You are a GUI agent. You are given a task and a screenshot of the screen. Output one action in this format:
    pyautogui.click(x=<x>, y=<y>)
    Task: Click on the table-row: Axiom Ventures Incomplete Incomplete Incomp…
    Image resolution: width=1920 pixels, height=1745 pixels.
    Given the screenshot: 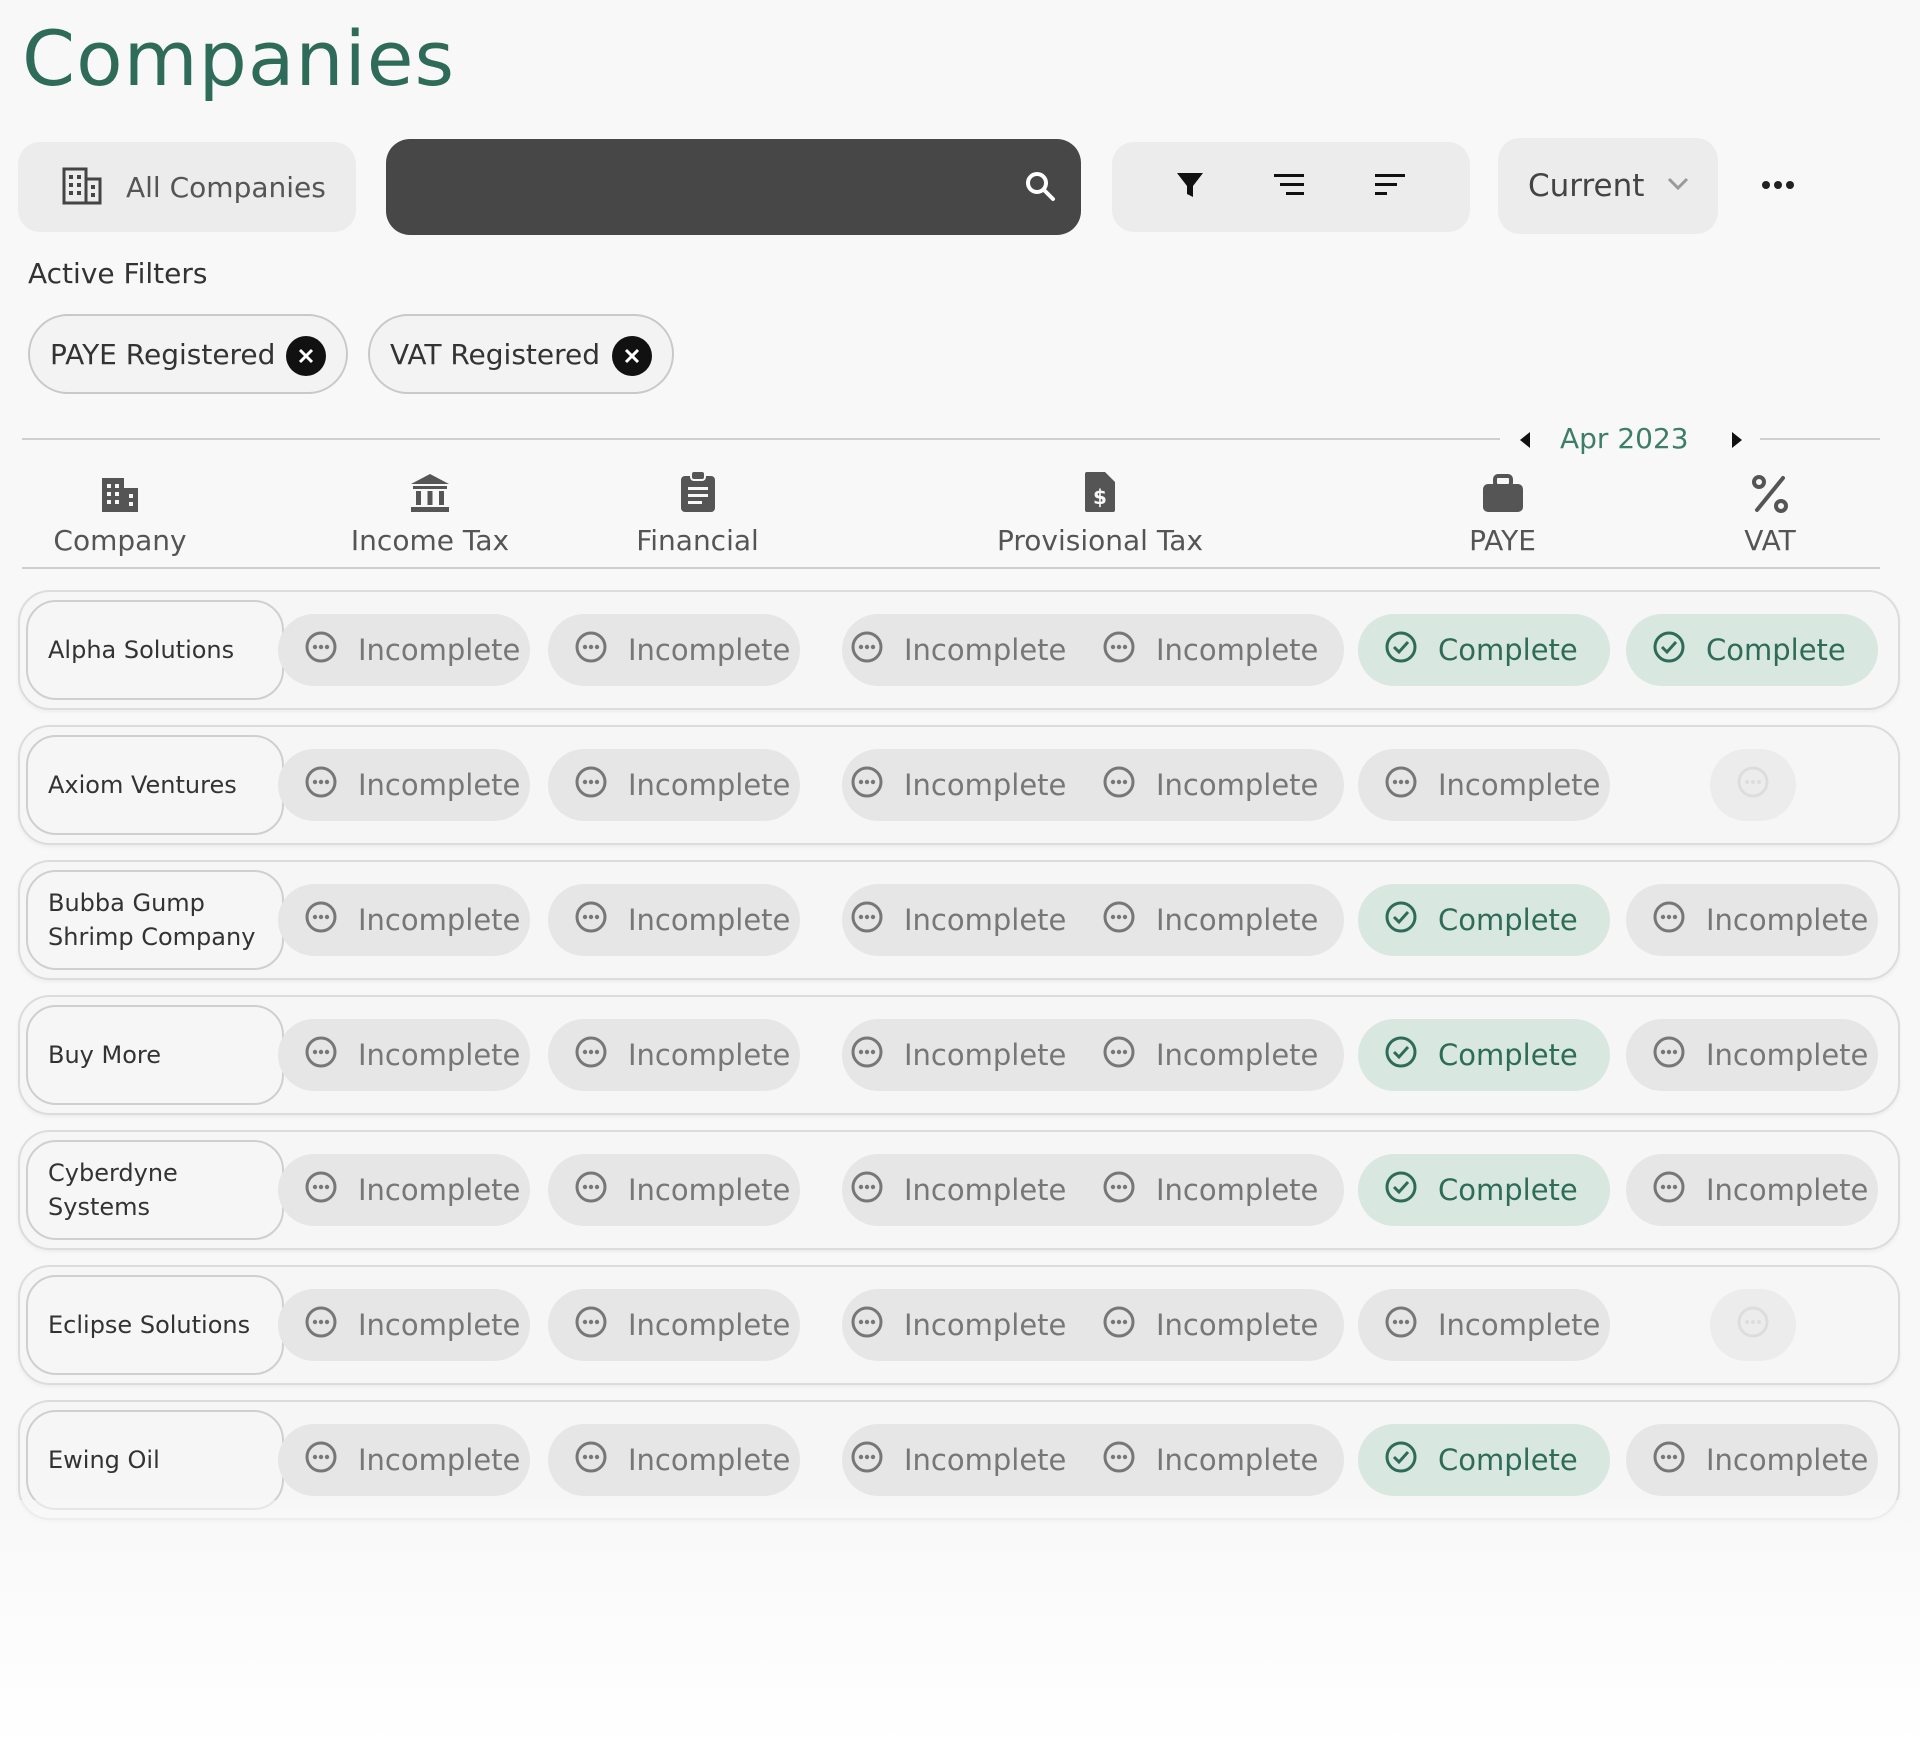 What is the action you would take?
    pyautogui.click(x=959, y=785)
    